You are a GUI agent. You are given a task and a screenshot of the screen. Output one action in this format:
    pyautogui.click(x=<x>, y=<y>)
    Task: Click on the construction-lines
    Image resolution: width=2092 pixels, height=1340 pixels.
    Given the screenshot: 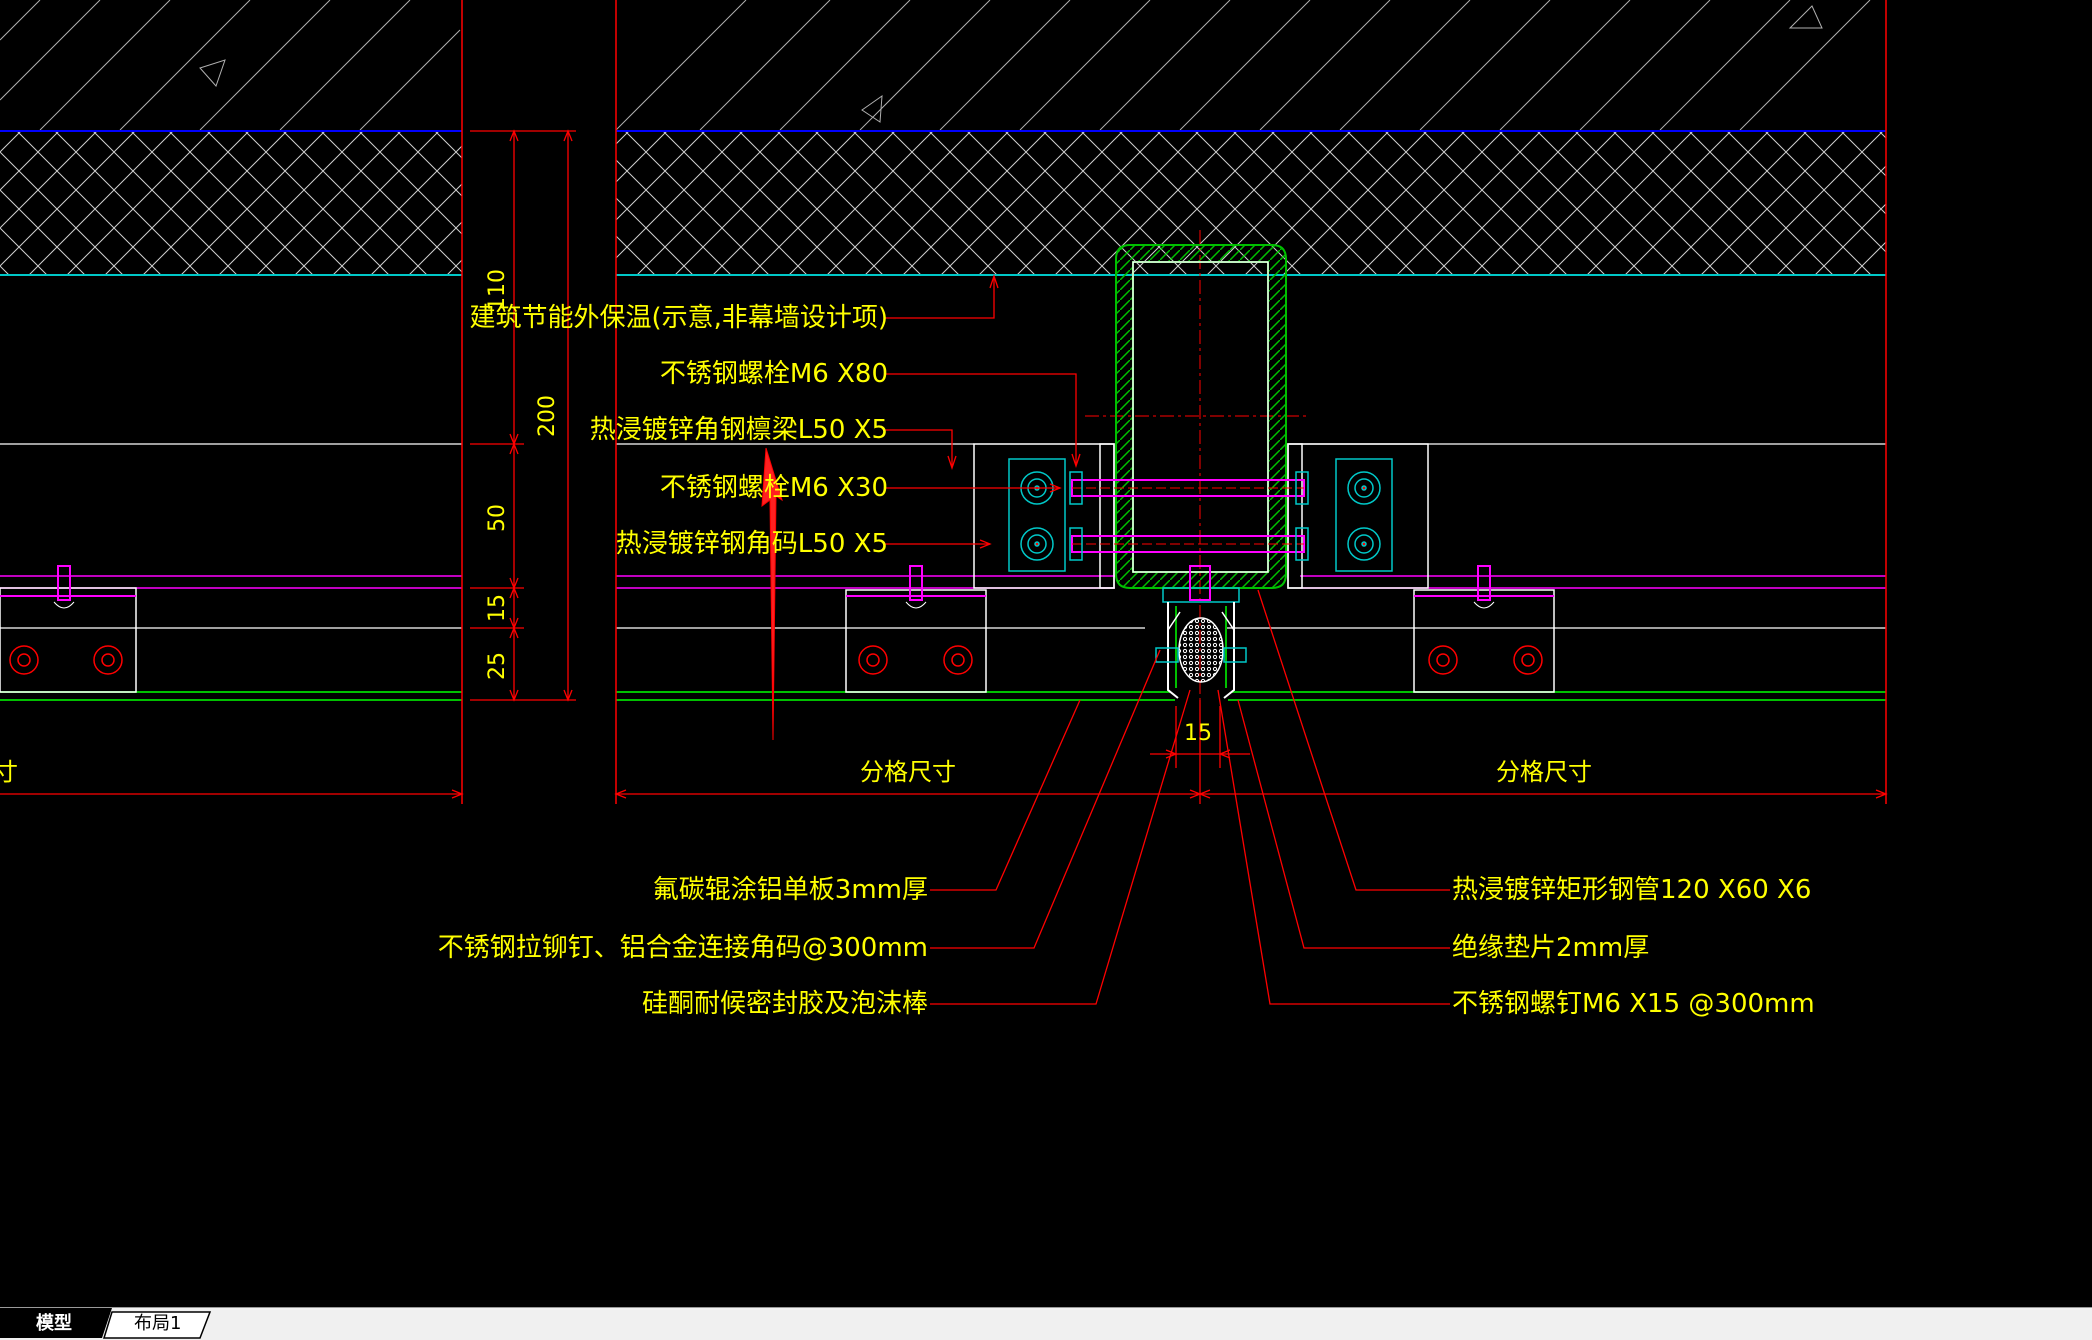 What is the action you would take?
    pyautogui.click(x=943, y=536)
    